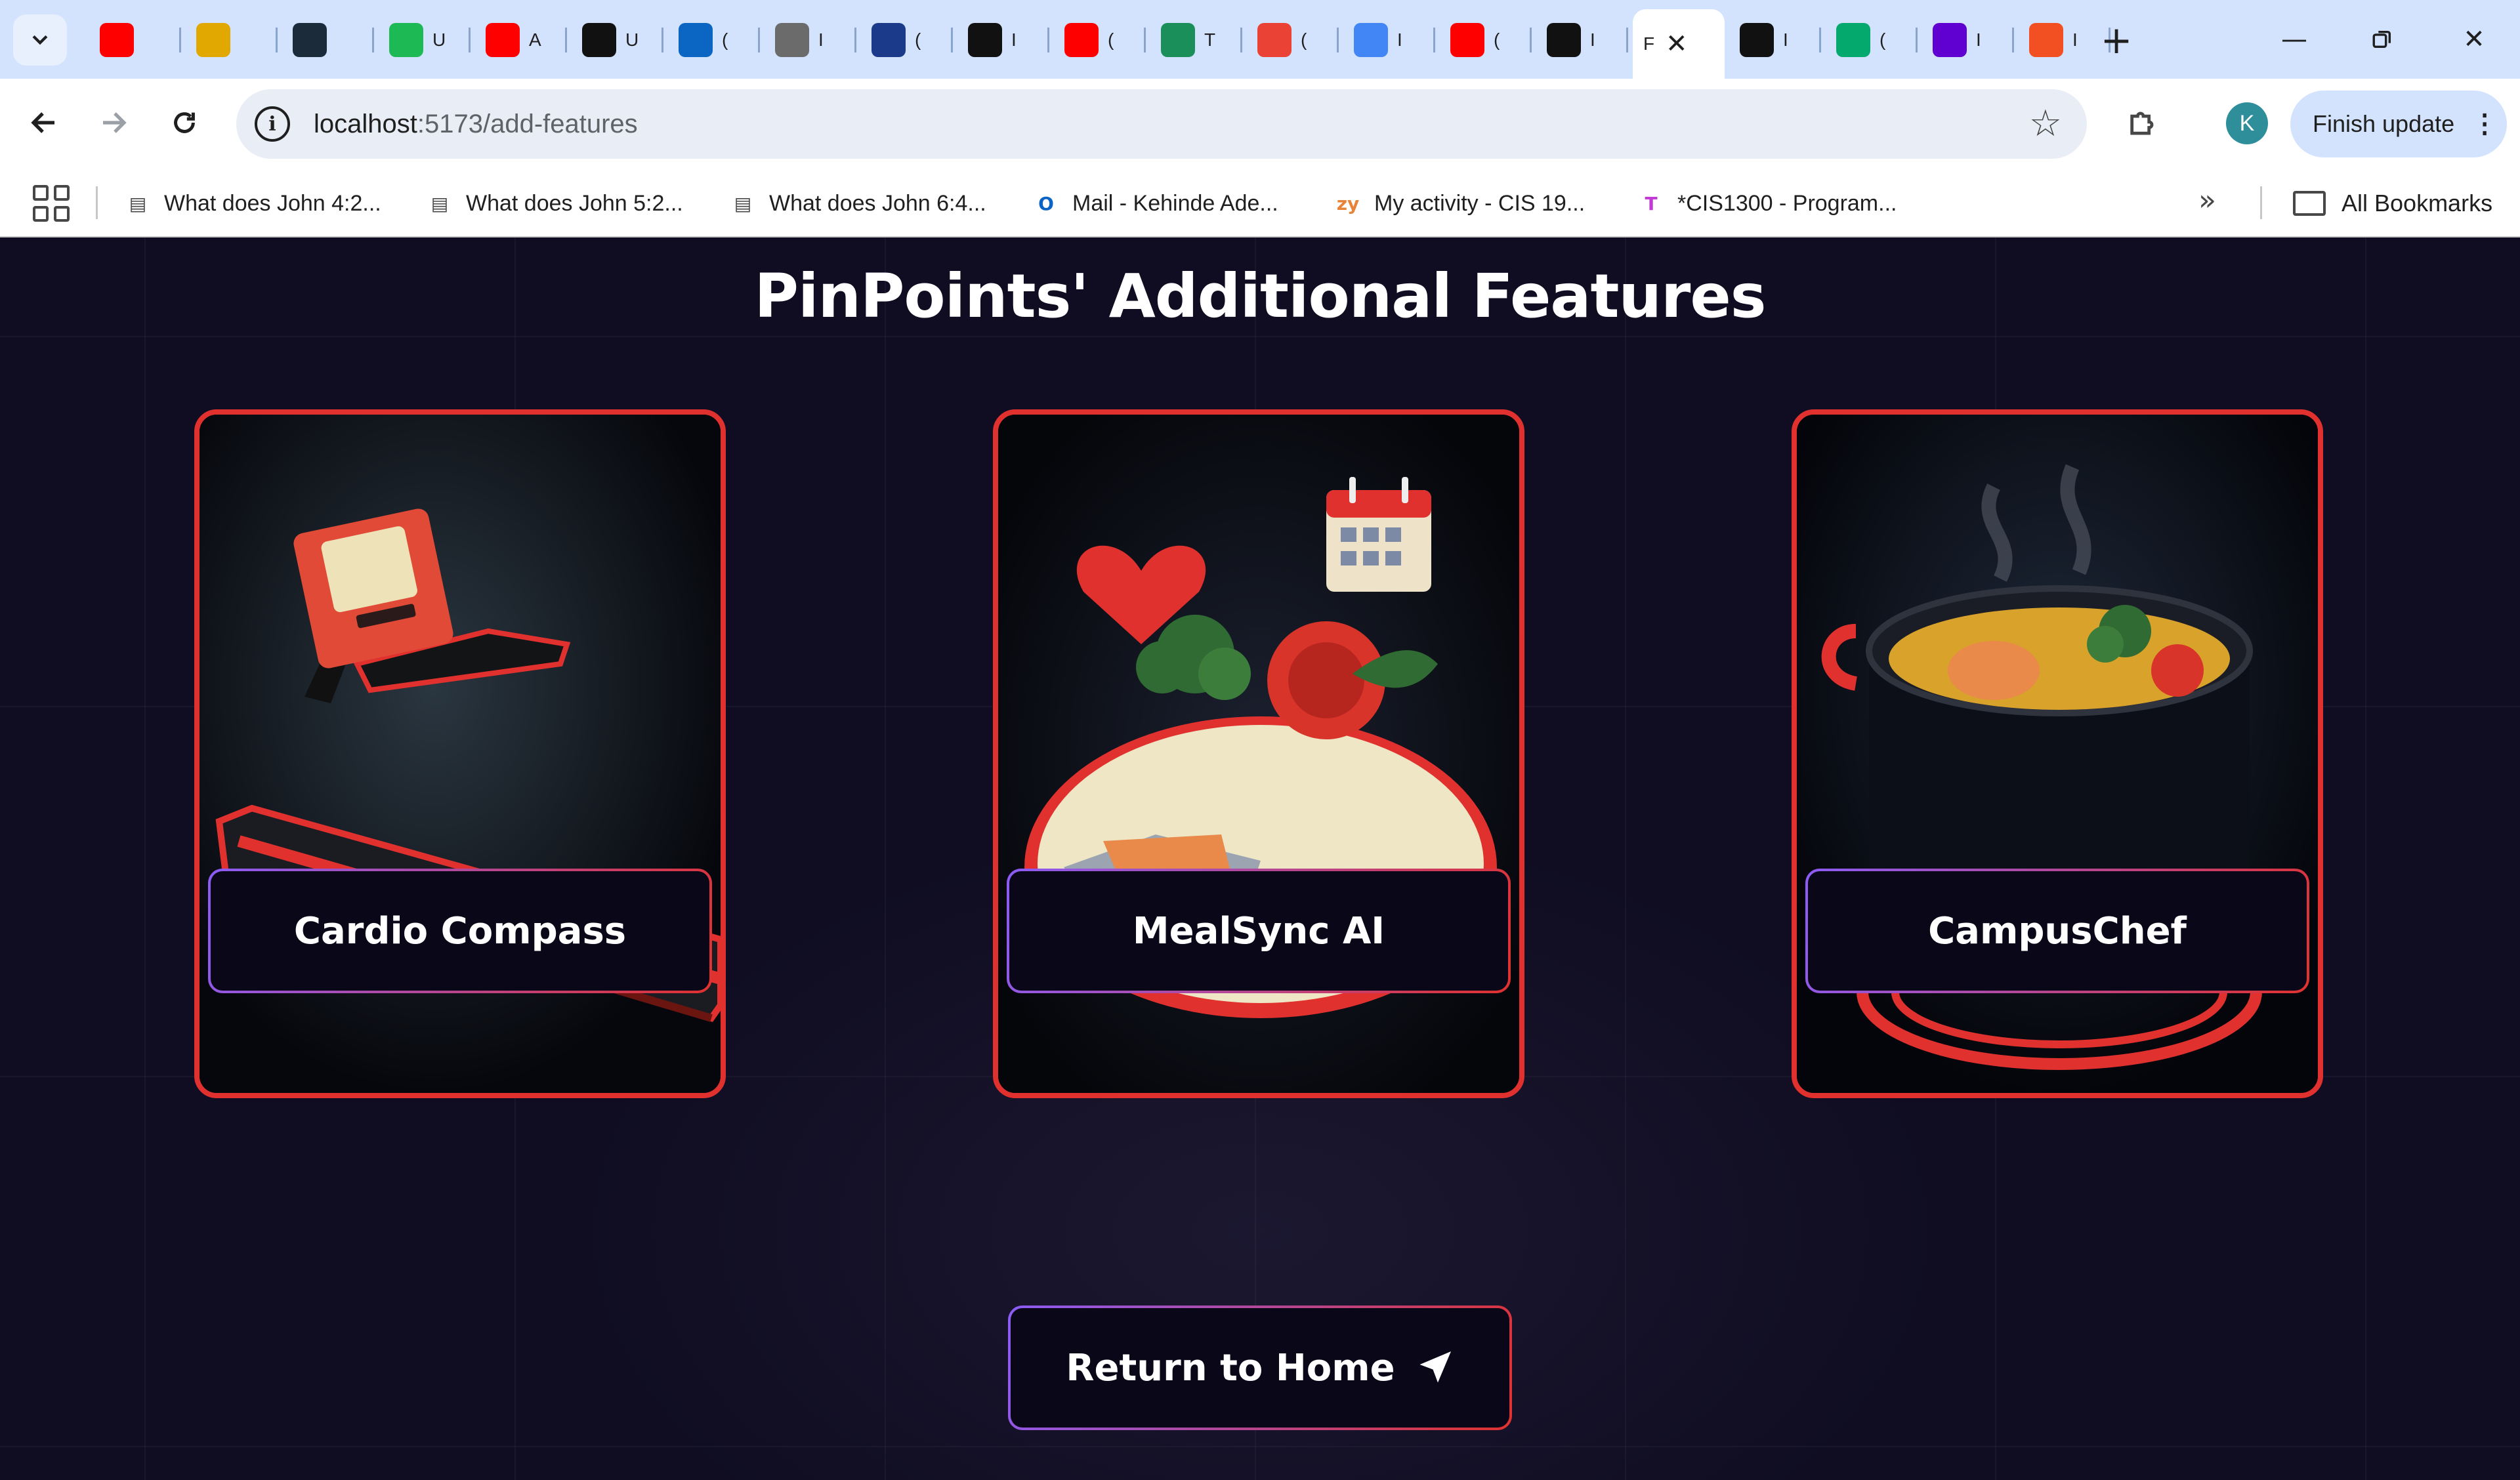 This screenshot has height=1480, width=2520. I want to click on puzzle-icon, so click(2142, 123).